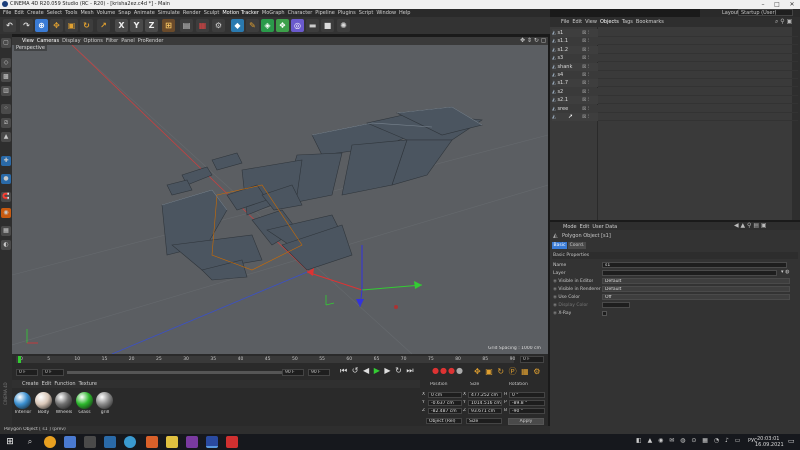 Image resolution: width=800 pixels, height=450 pixels. Describe the element at coordinates (192, 442) in the screenshot. I see `premiere-icon` at that location.